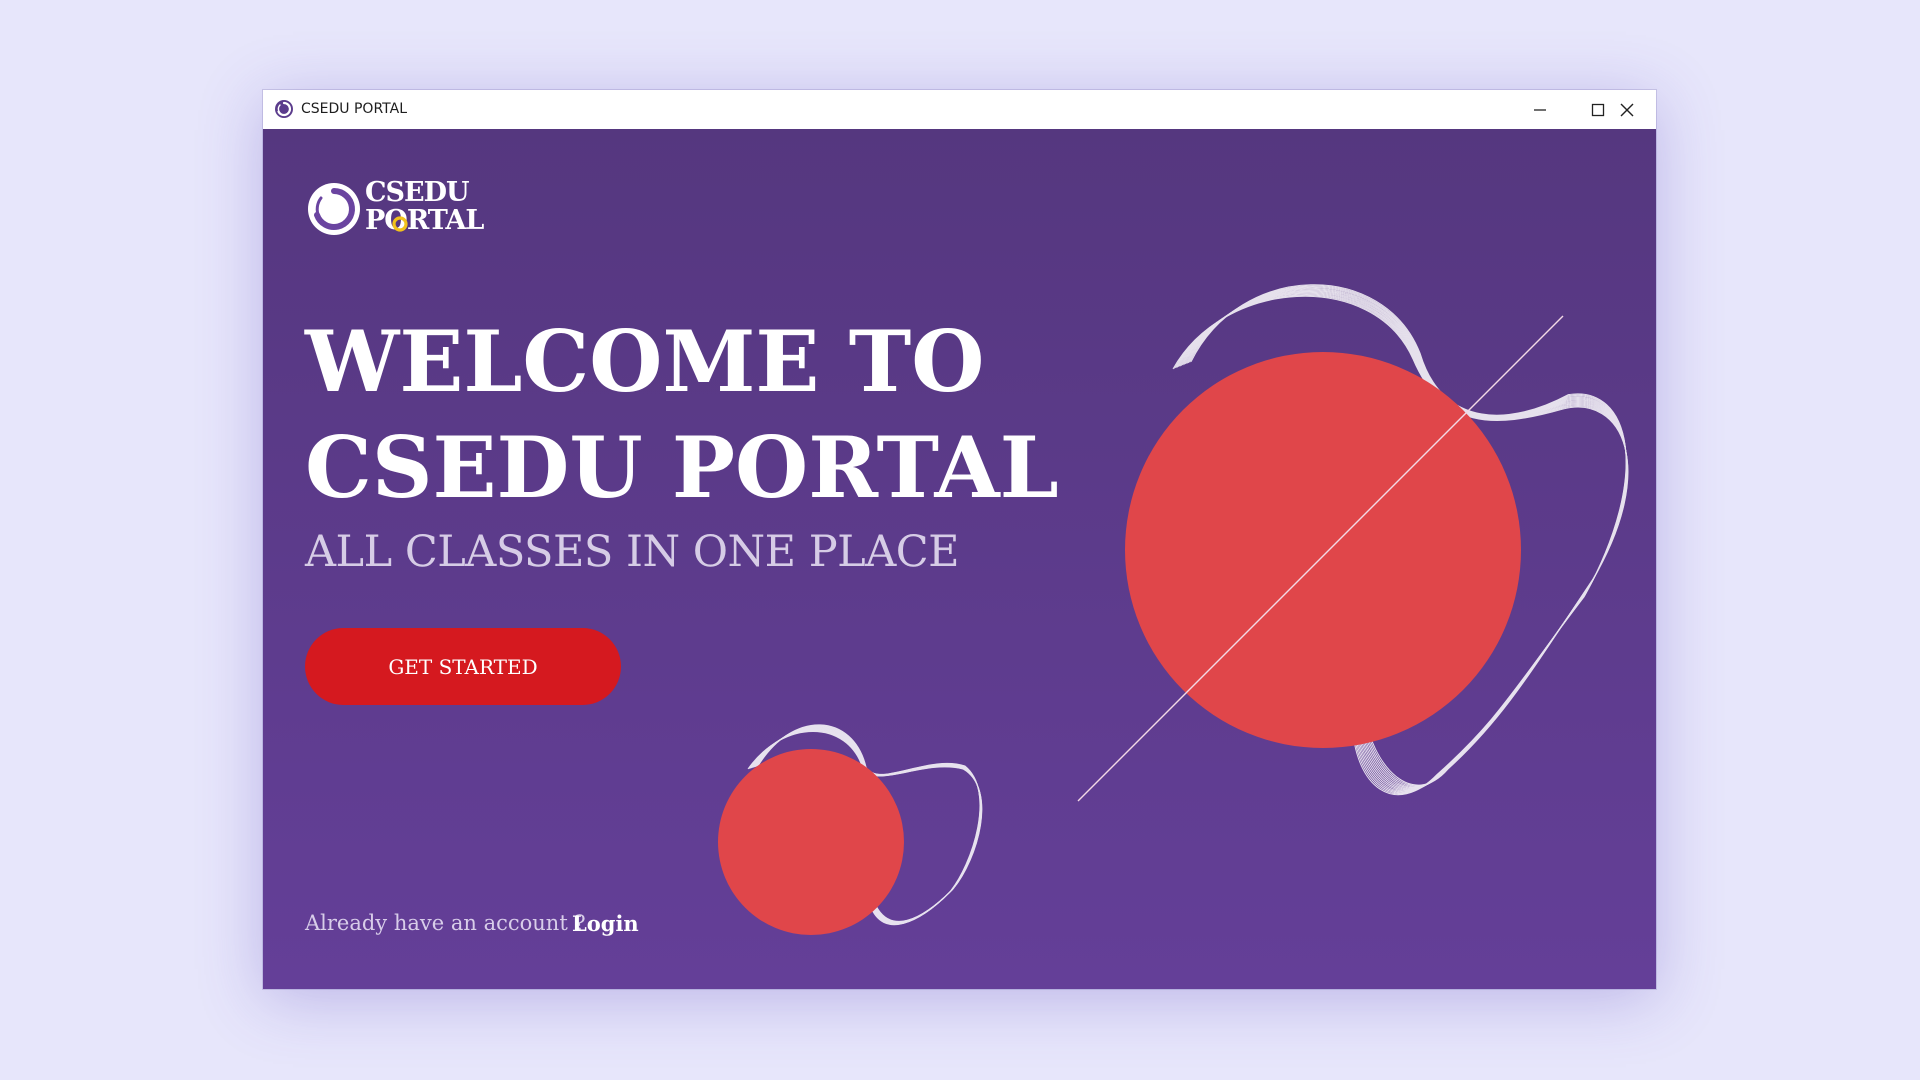  What do you see at coordinates (632, 552) in the screenshot?
I see `tagline: ALL CLASSES IN ONE PLACE` at bounding box center [632, 552].